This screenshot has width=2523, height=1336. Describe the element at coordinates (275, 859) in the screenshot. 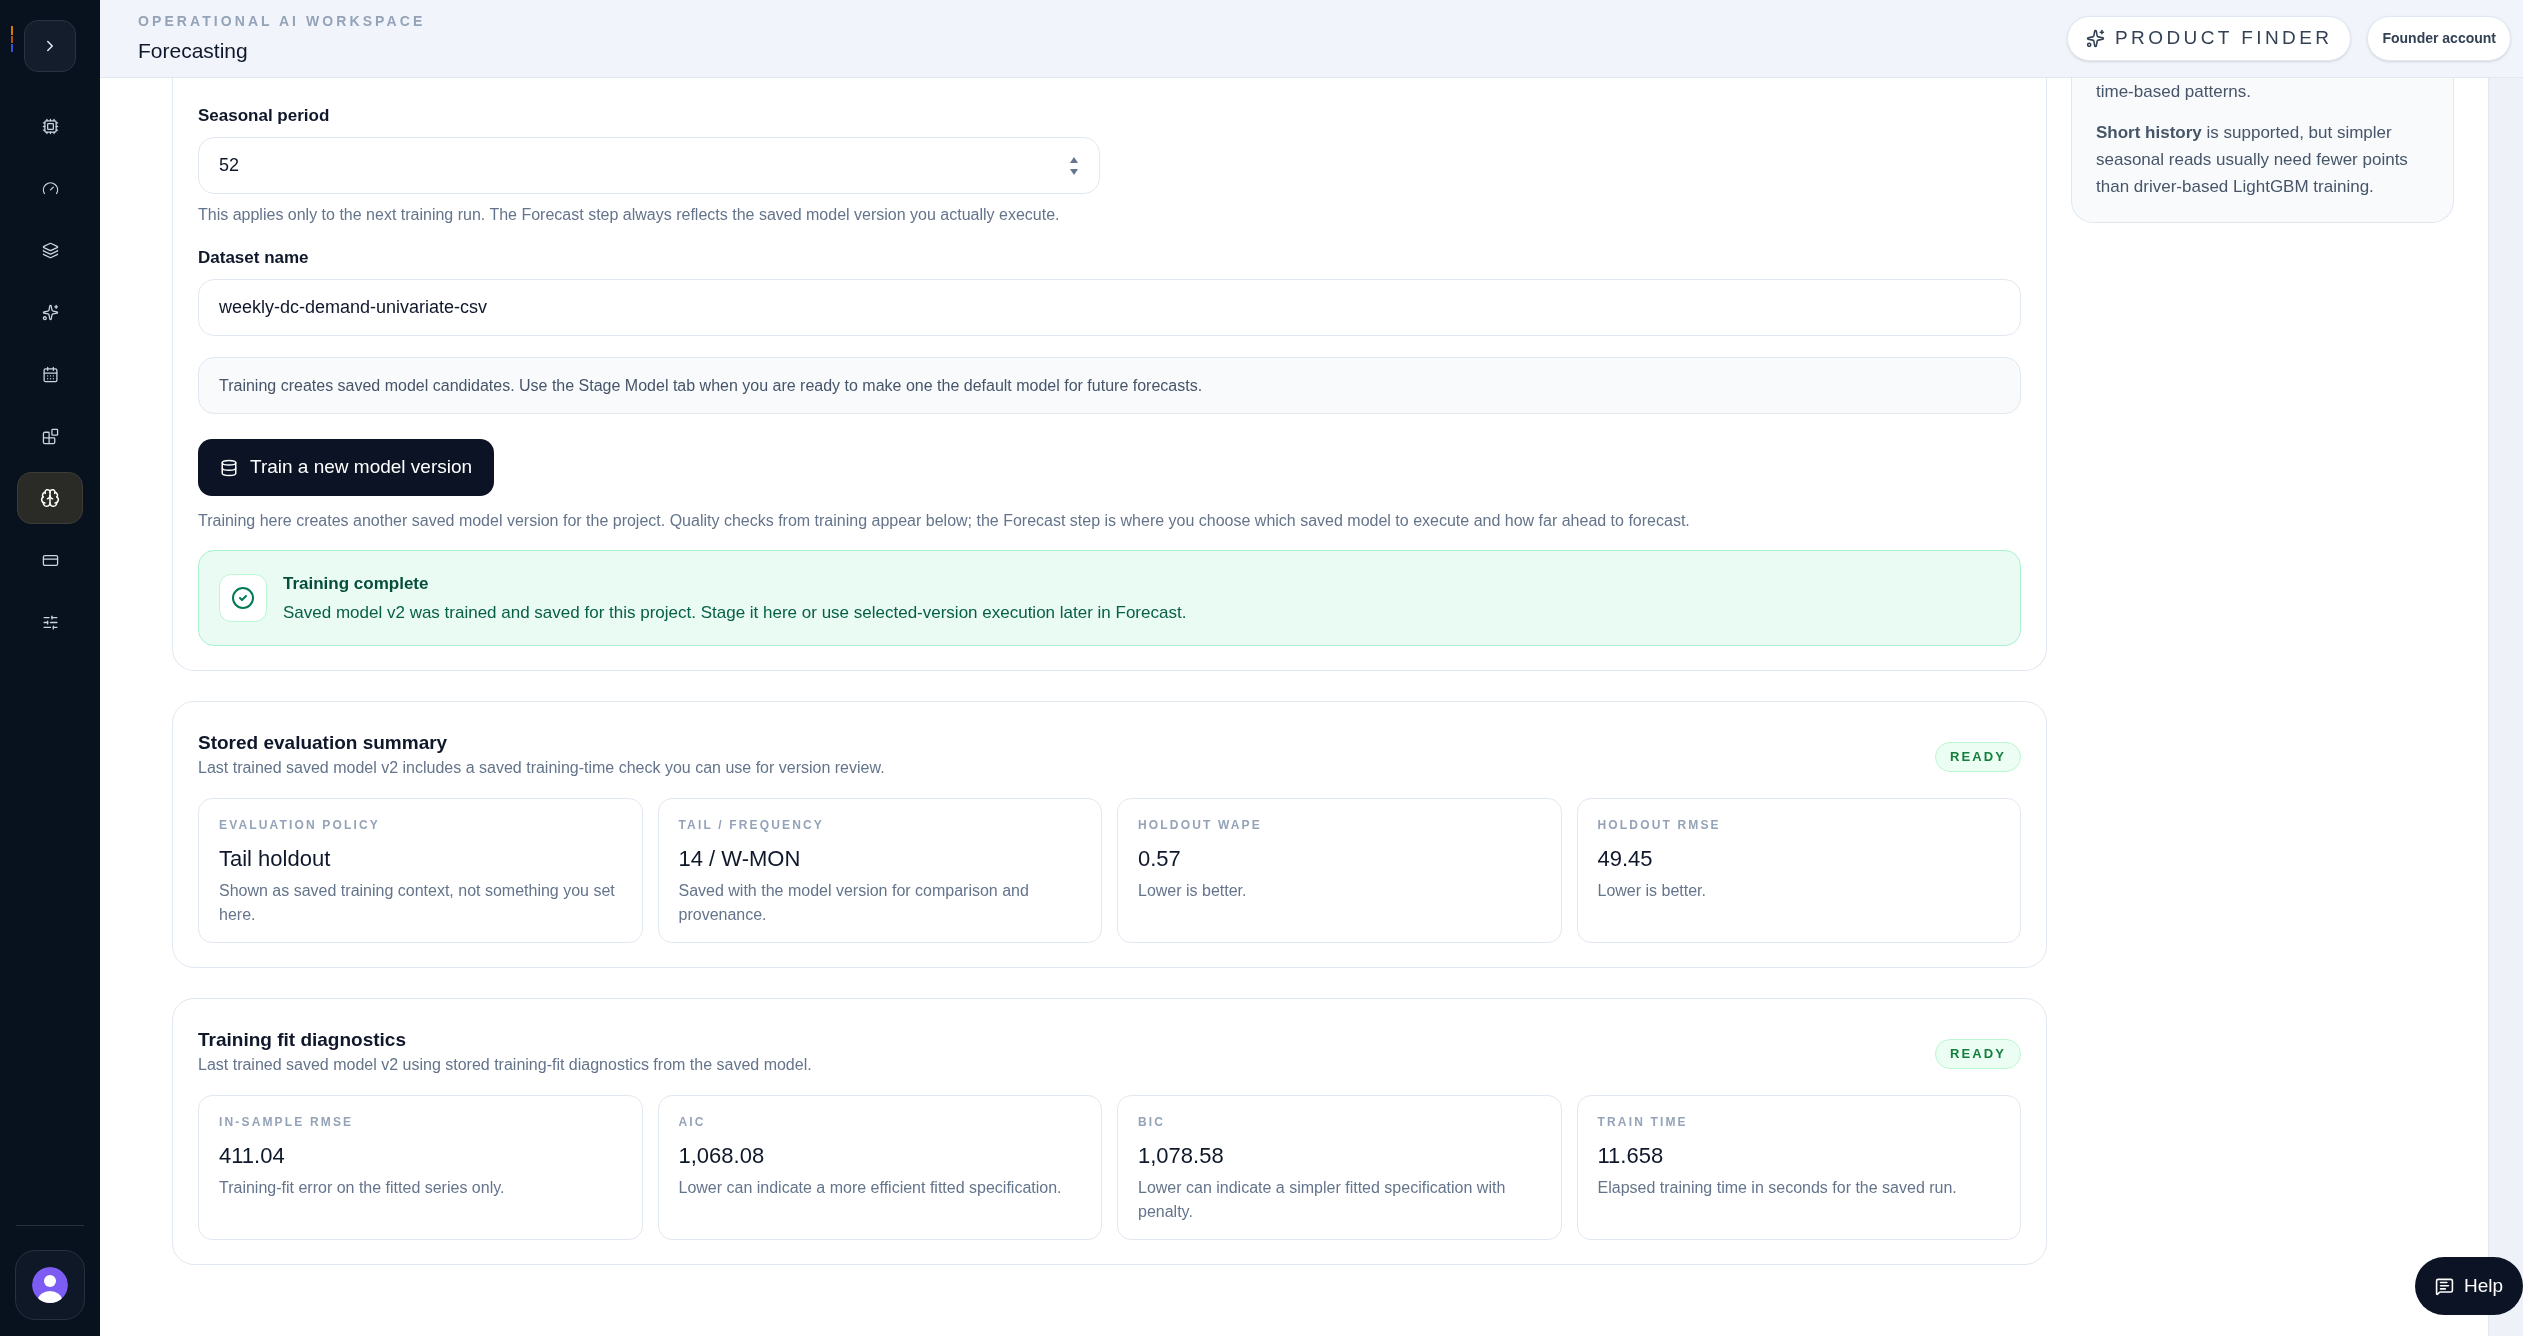

I see `metric-value: Tail holdout` at that location.